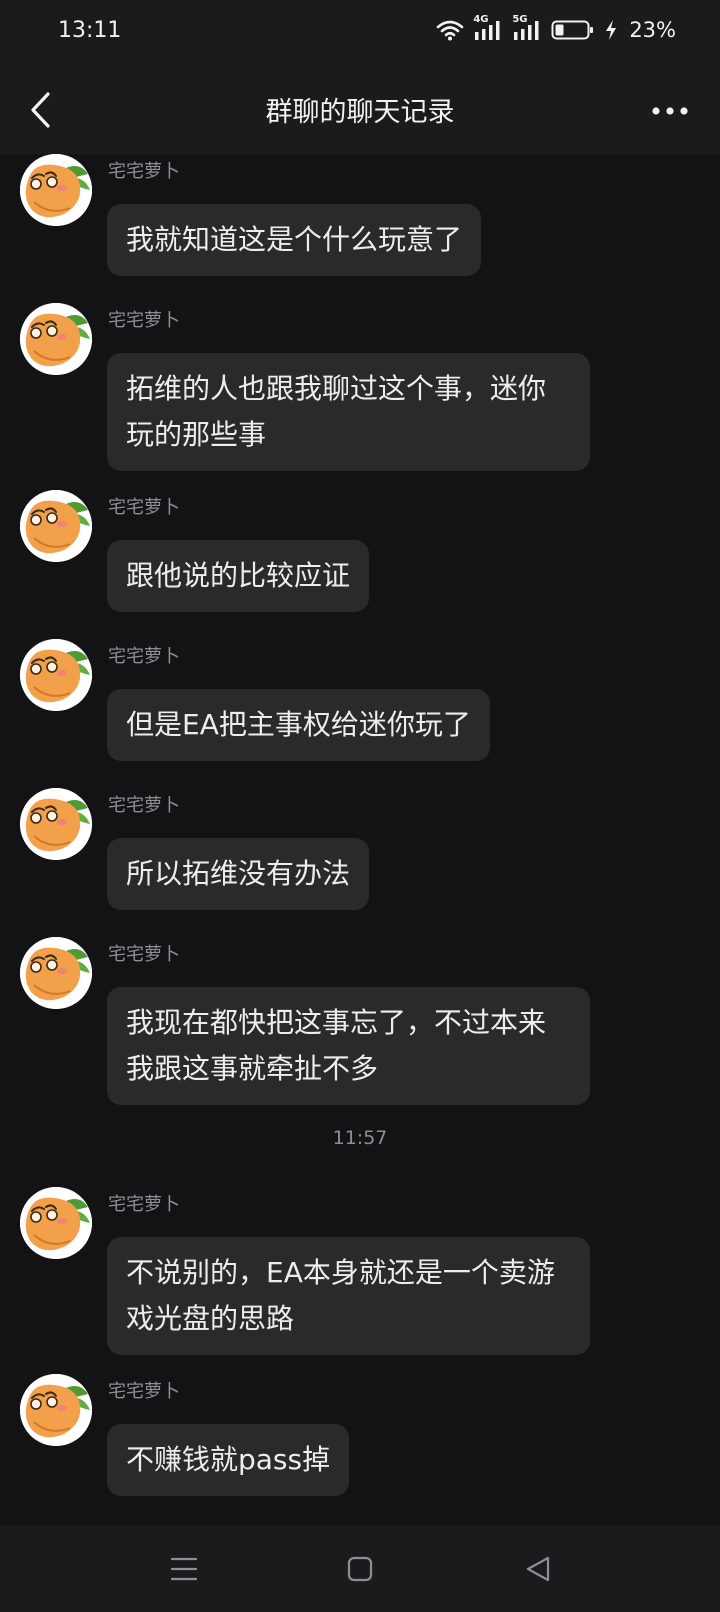  I want to click on signal-4g-icon: 4G, so click(488, 28).